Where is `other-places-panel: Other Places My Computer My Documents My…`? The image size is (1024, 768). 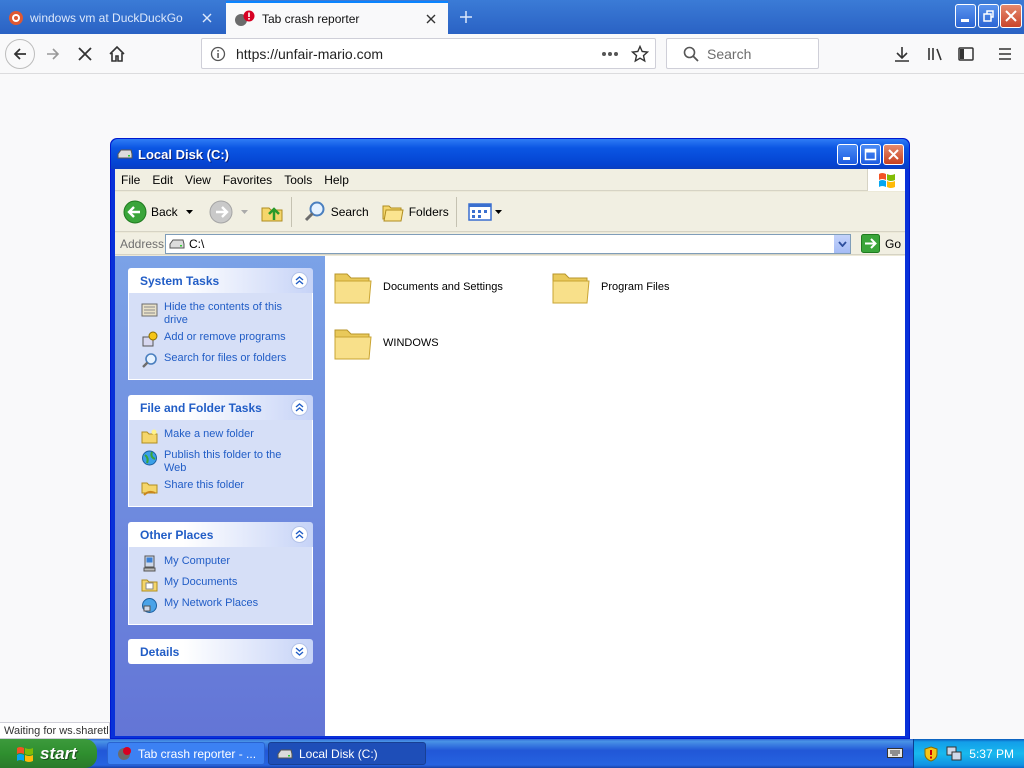 other-places-panel: Other Places My Computer My Documents My… is located at coordinates (220, 573).